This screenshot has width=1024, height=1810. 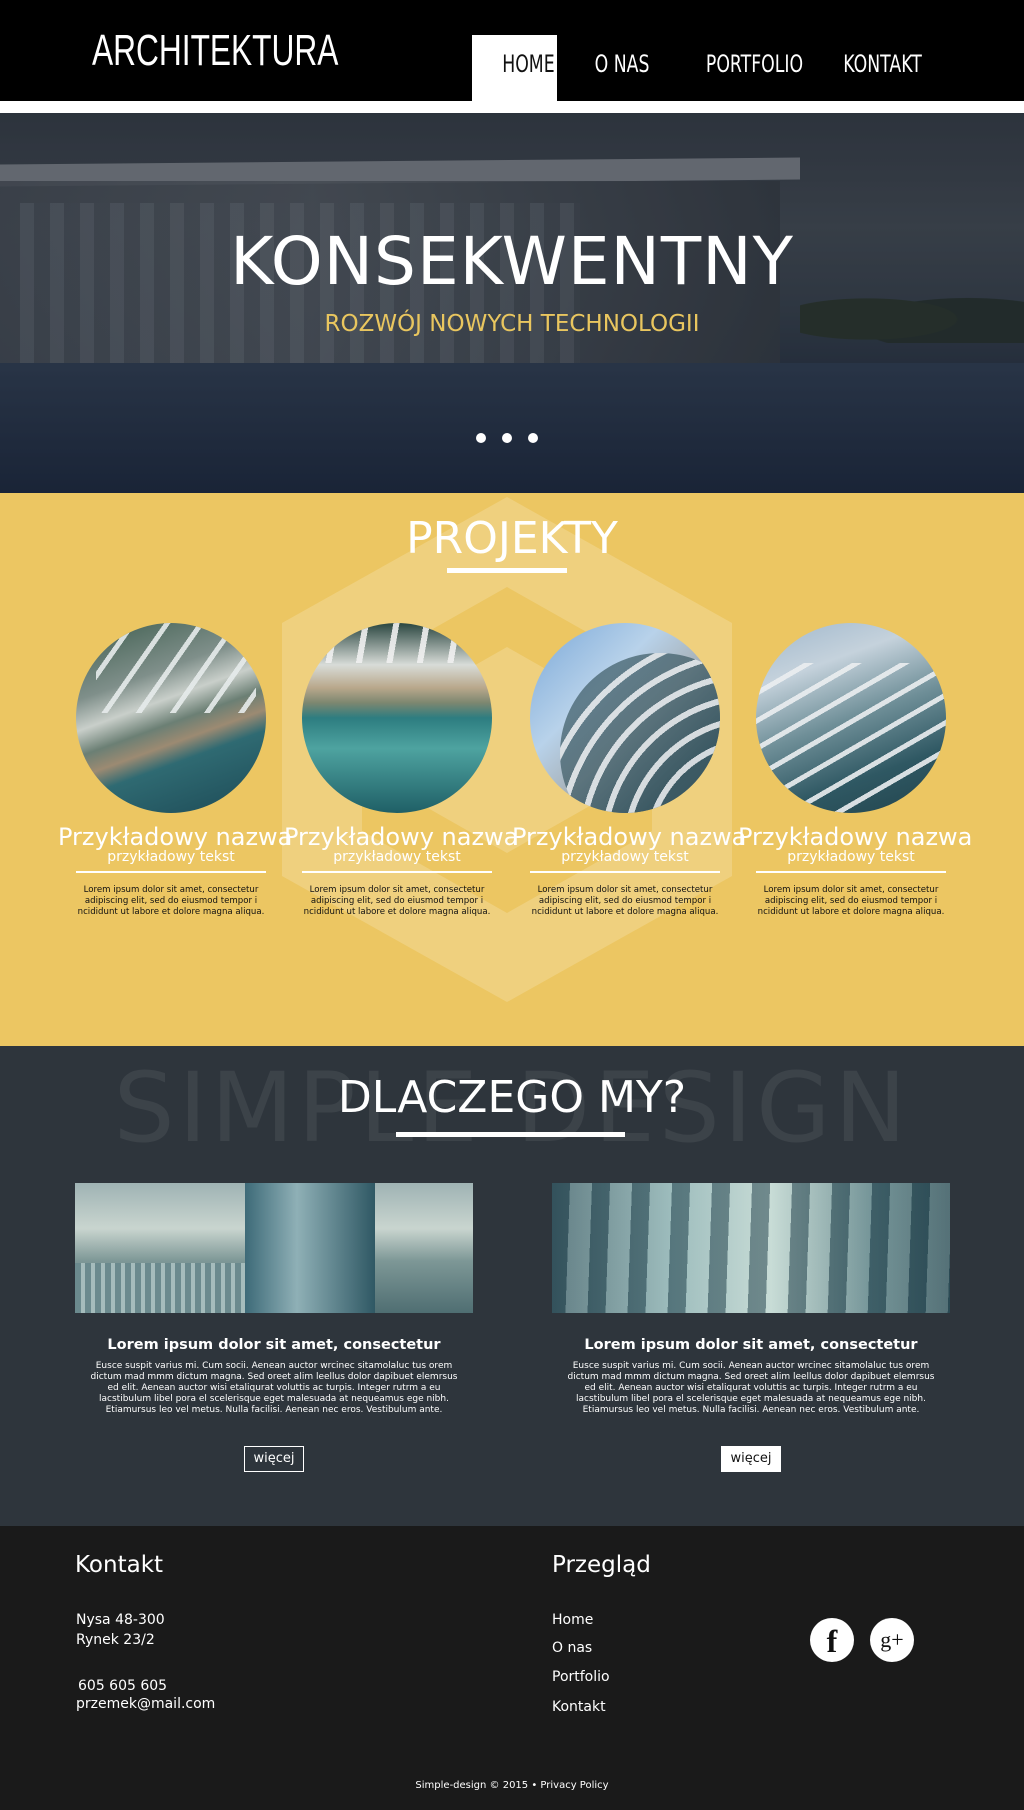 What do you see at coordinates (160, 1288) in the screenshot?
I see `why-image-1-city` at bounding box center [160, 1288].